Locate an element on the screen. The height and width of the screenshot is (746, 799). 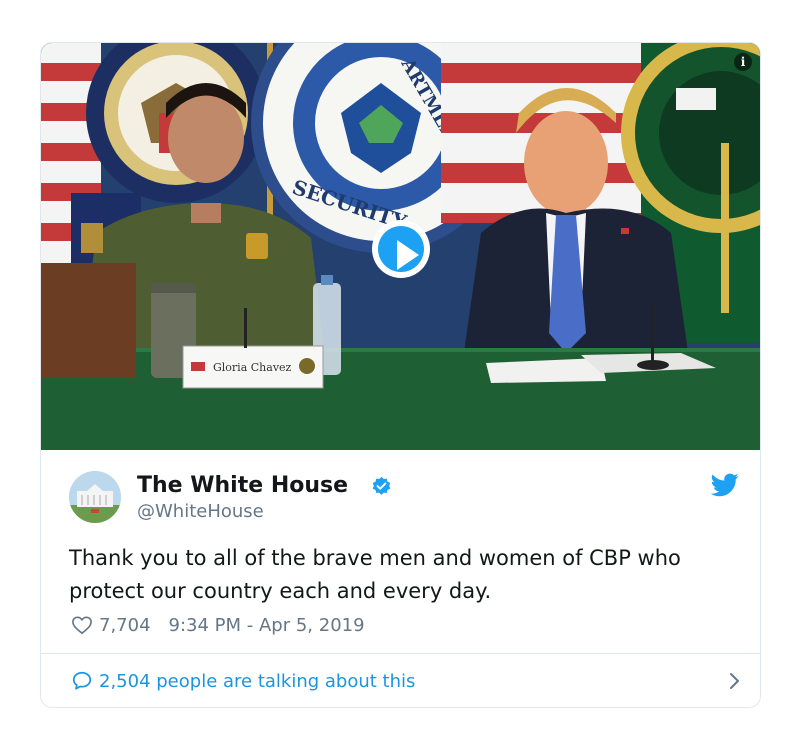
nameplate-text: Gloria Chavez is located at coordinates (252, 367).